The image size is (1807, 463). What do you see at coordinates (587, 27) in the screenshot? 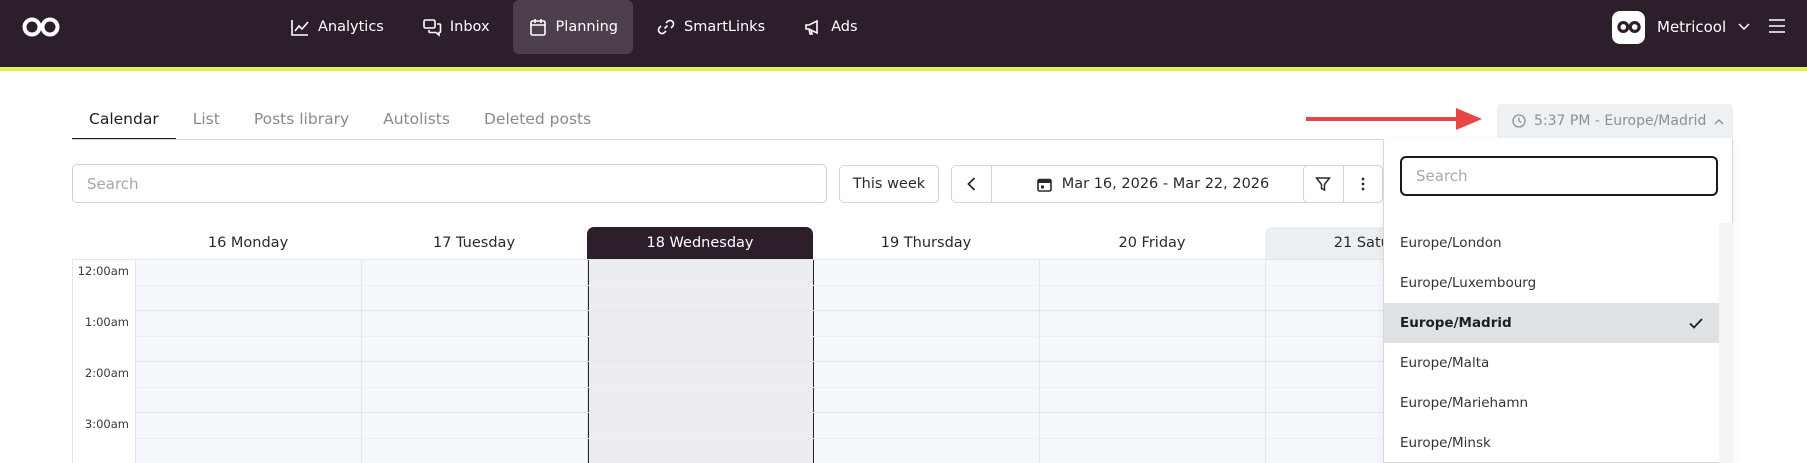
I see `nav-planning-label: Planning` at bounding box center [587, 27].